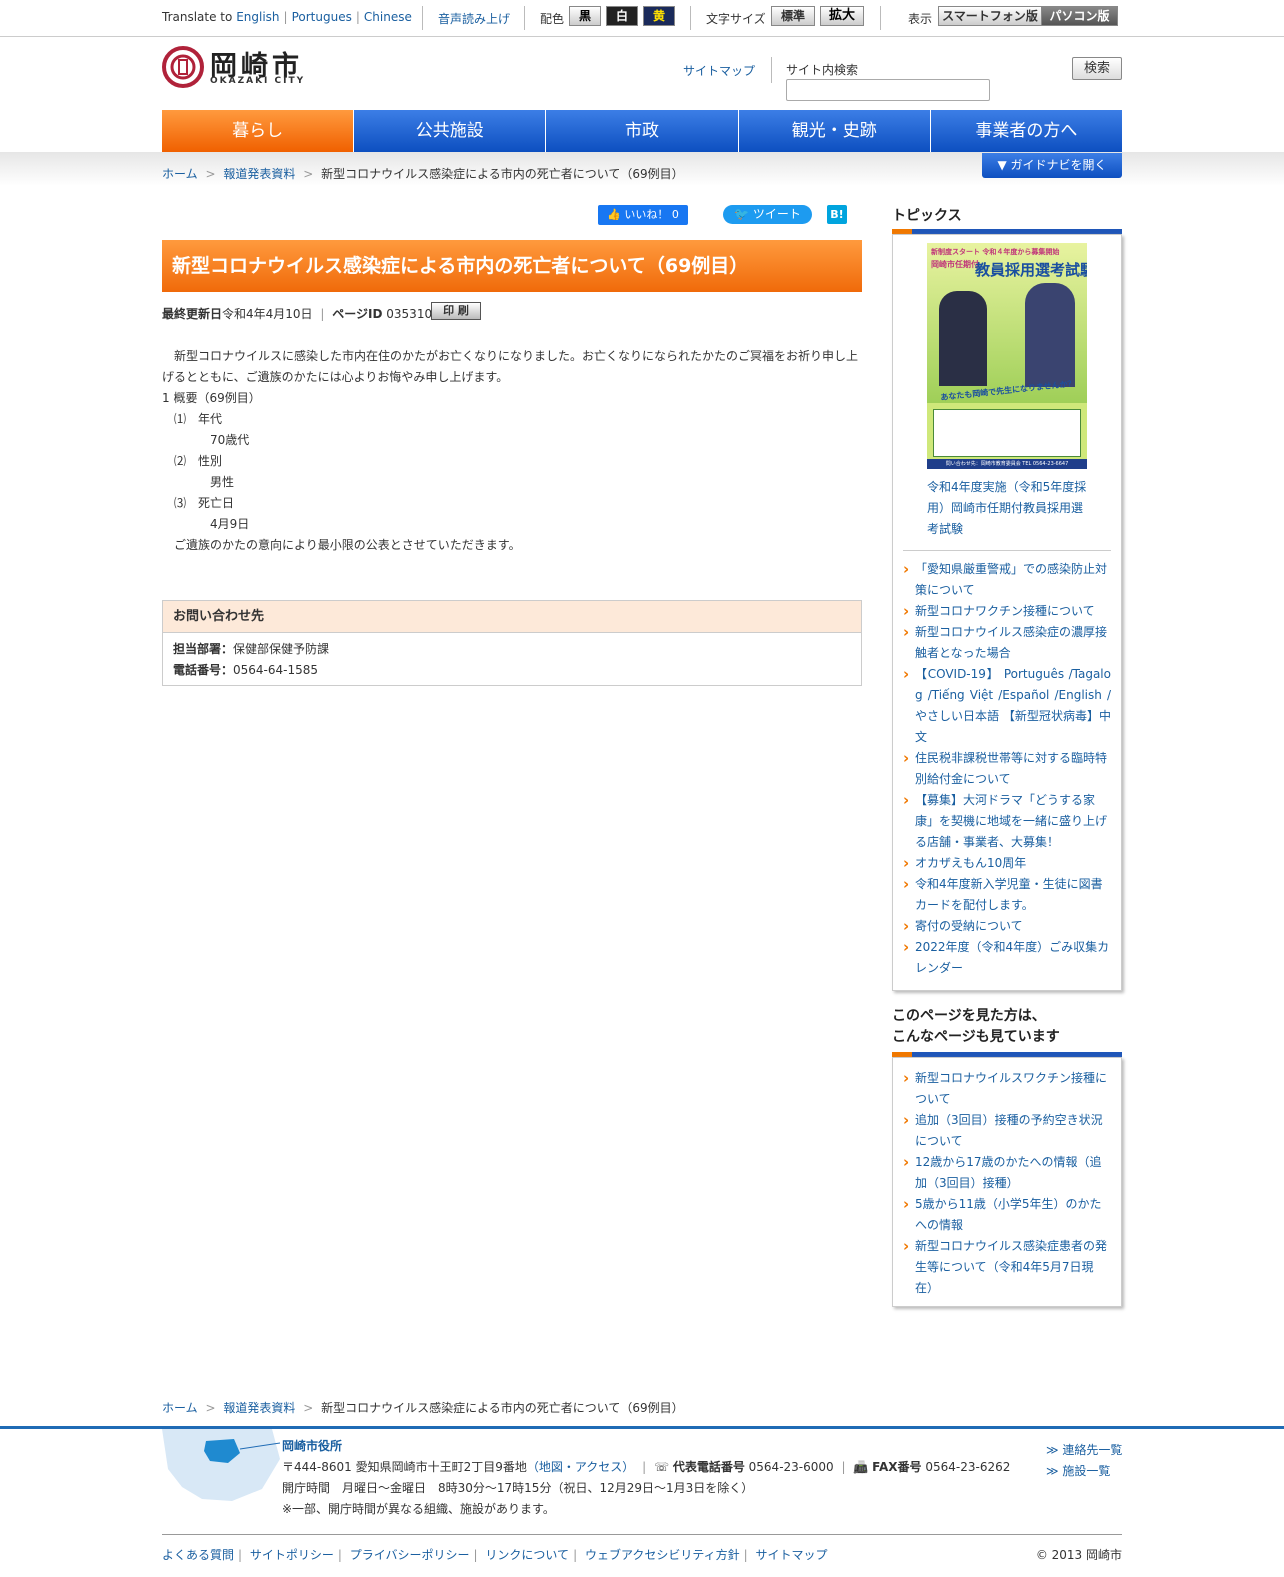 Image resolution: width=1284 pixels, height=1577 pixels. I want to click on list-item: 新型コロナウイルス感染症の濃厚接触者となった場合, so click(1007, 643).